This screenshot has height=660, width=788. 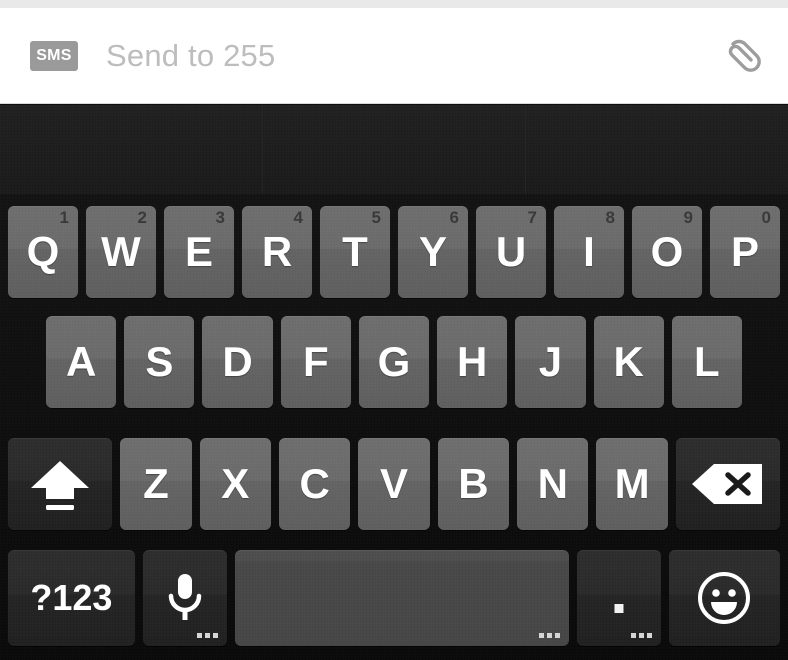 I want to click on key-s-label: S, so click(x=159, y=361).